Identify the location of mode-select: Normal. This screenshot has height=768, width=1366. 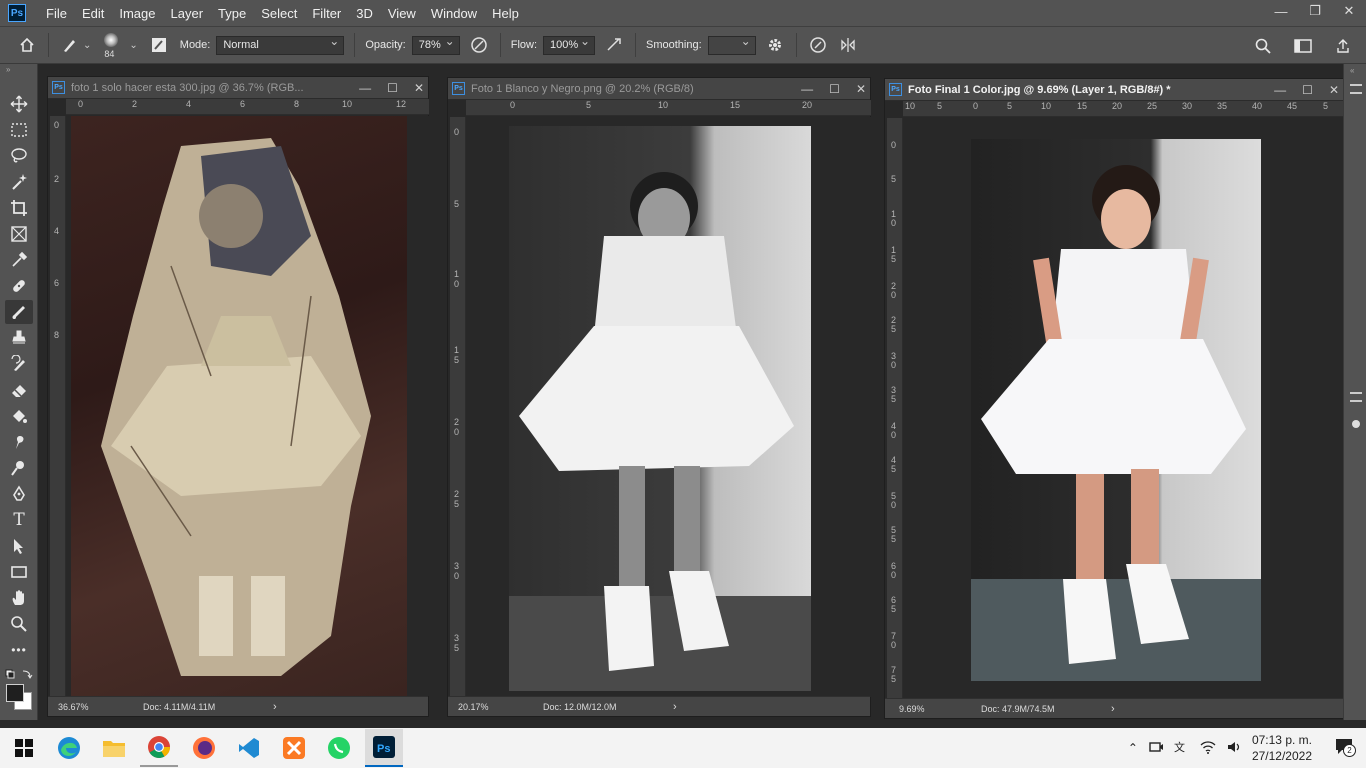
(280, 44).